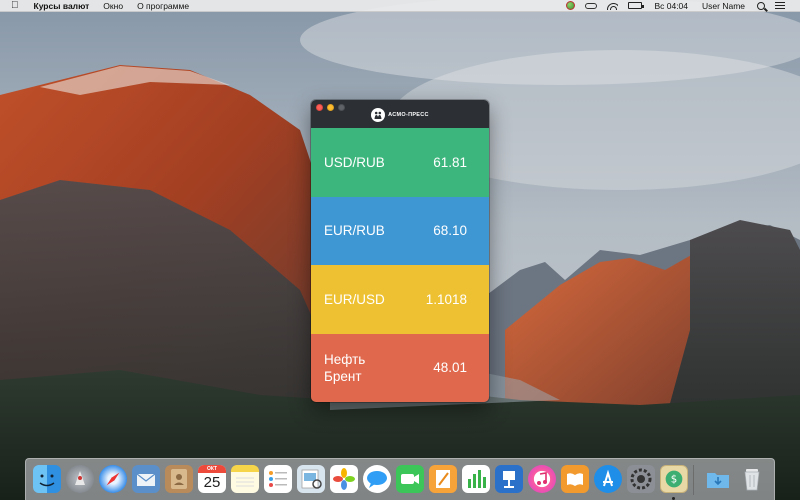 The height and width of the screenshot is (500, 800). I want to click on facetime-icon, so click(410, 479).